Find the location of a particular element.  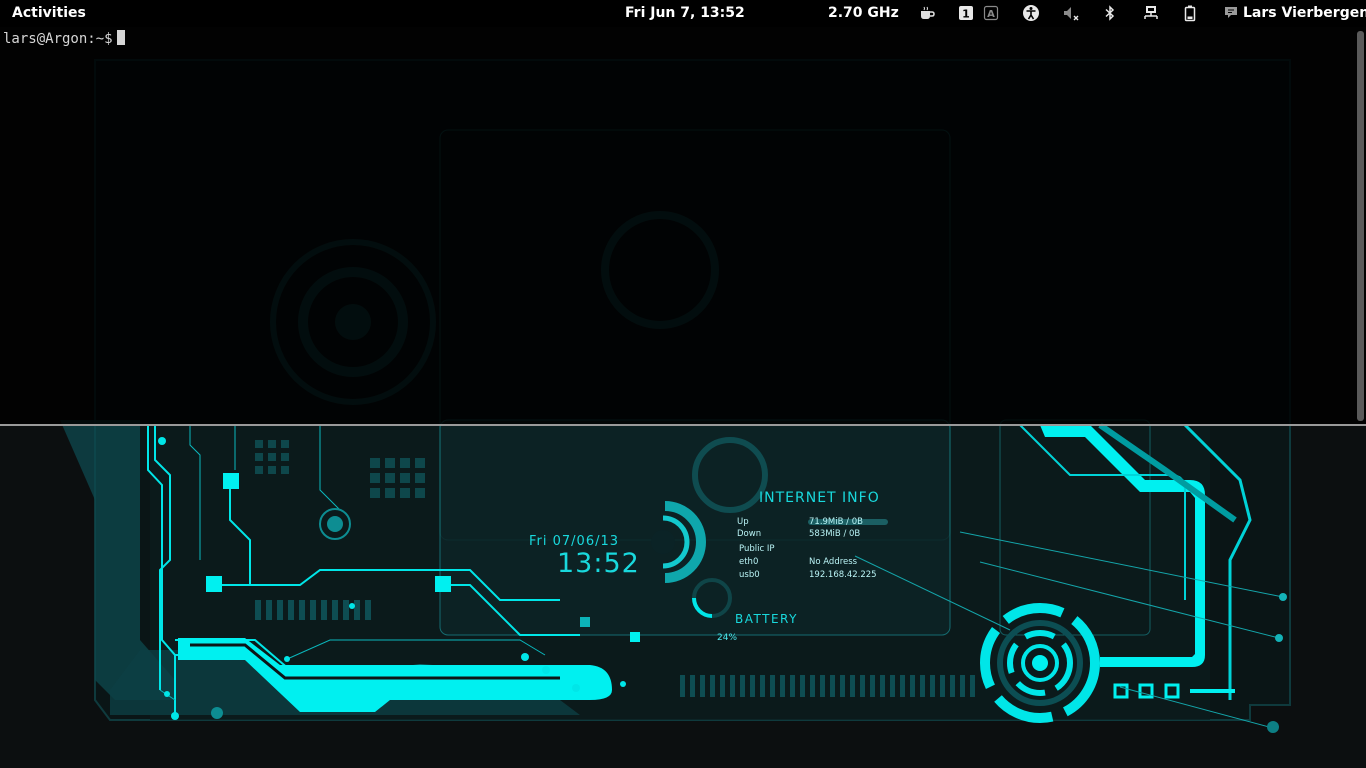

cpu-frequency-indicator: 2.70 GHz is located at coordinates (863, 13).